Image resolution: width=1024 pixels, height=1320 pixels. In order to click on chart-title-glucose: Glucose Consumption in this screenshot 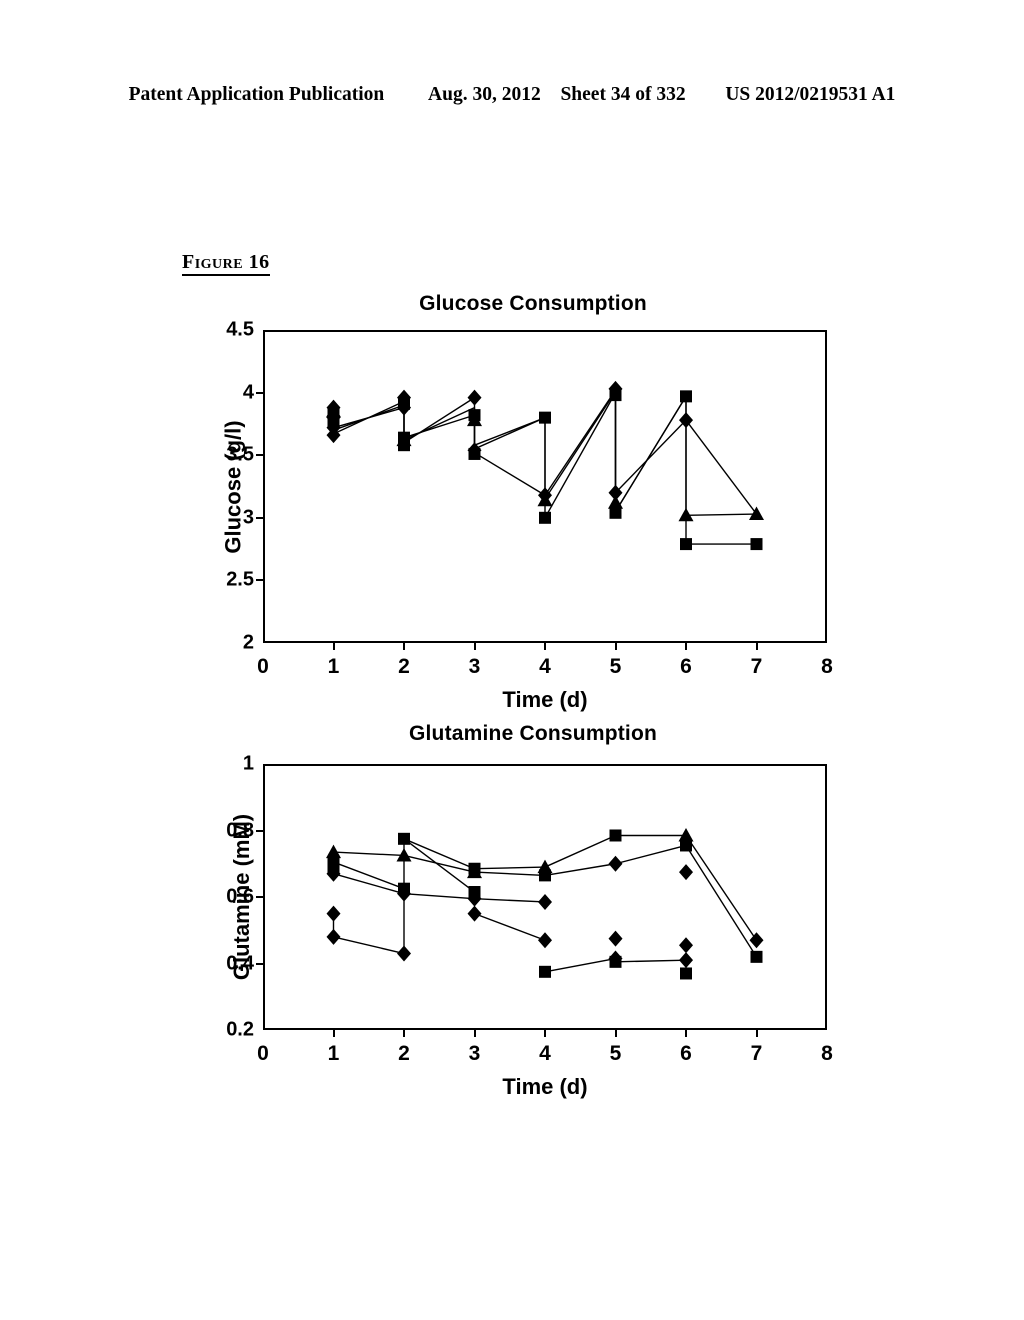, I will do `click(533, 303)`.